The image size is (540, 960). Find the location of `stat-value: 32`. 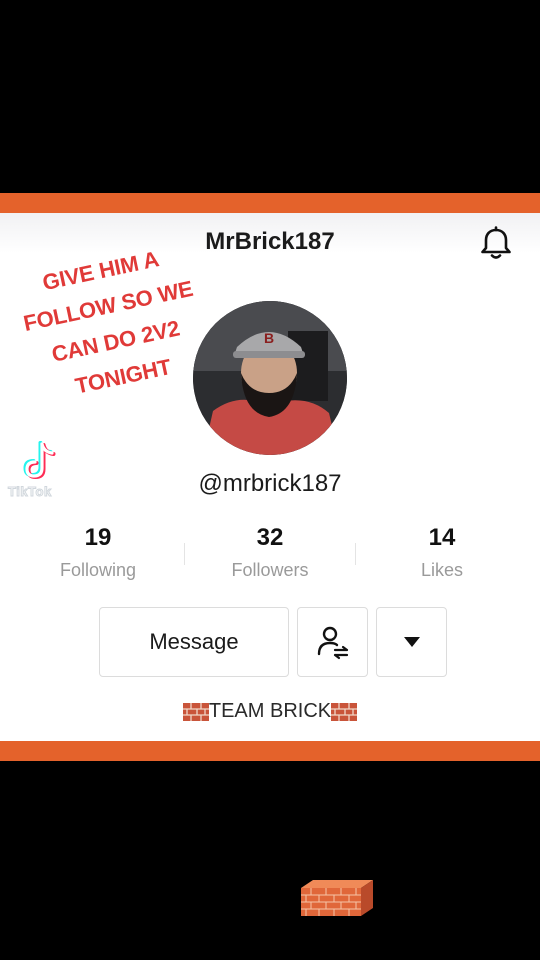

stat-value: 32 is located at coordinates (270, 537).